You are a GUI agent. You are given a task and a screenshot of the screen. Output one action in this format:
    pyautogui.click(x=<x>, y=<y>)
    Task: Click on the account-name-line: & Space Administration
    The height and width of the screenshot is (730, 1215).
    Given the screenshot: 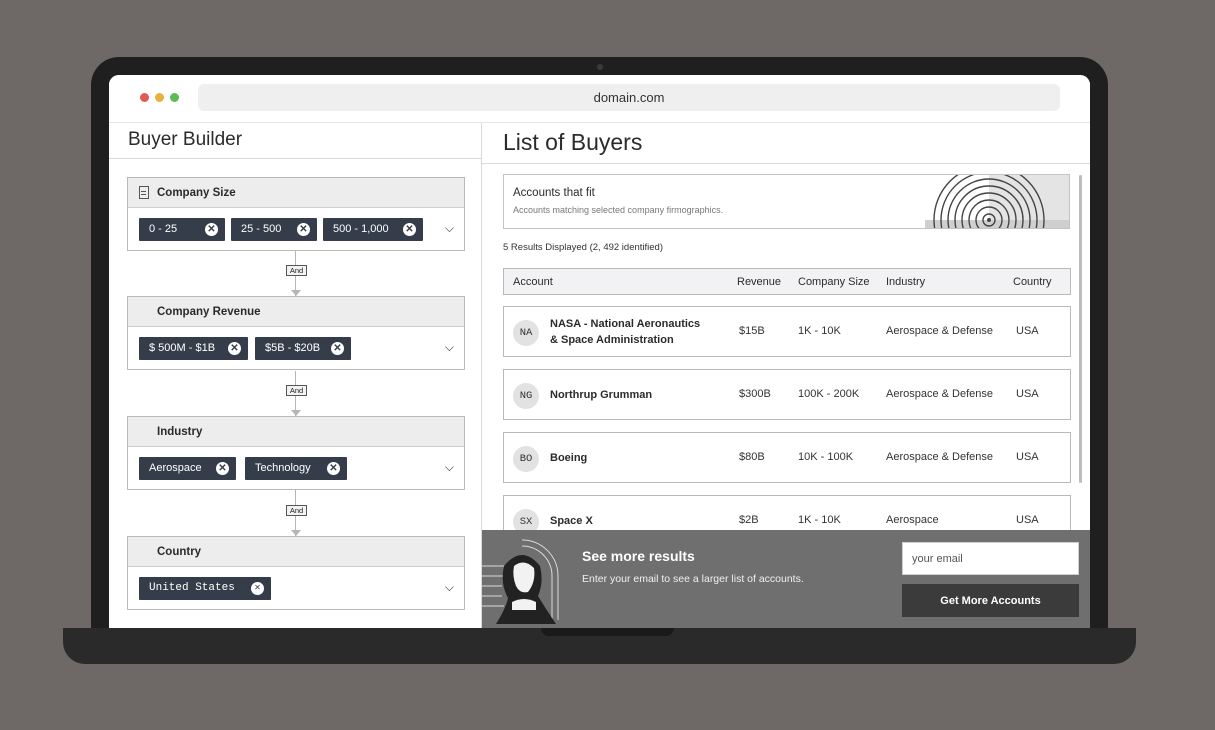 What is the action you would take?
    pyautogui.click(x=612, y=340)
    